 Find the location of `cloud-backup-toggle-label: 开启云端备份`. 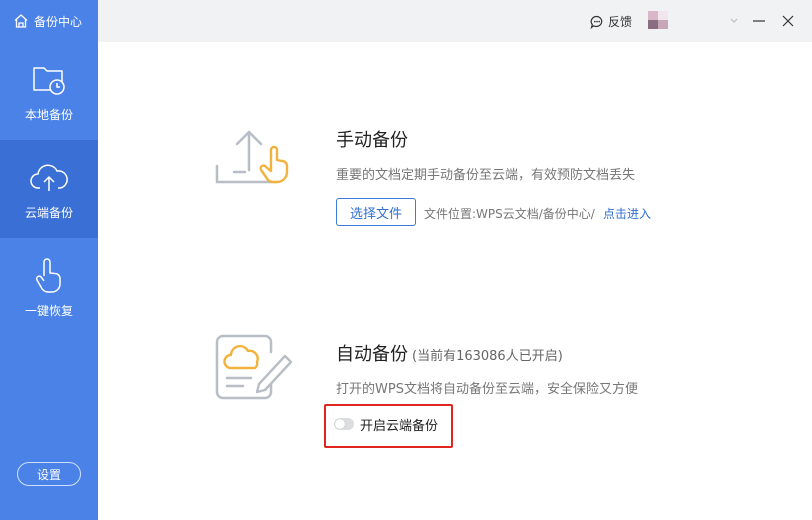

cloud-backup-toggle-label: 开启云端备份 is located at coordinates (399, 424).